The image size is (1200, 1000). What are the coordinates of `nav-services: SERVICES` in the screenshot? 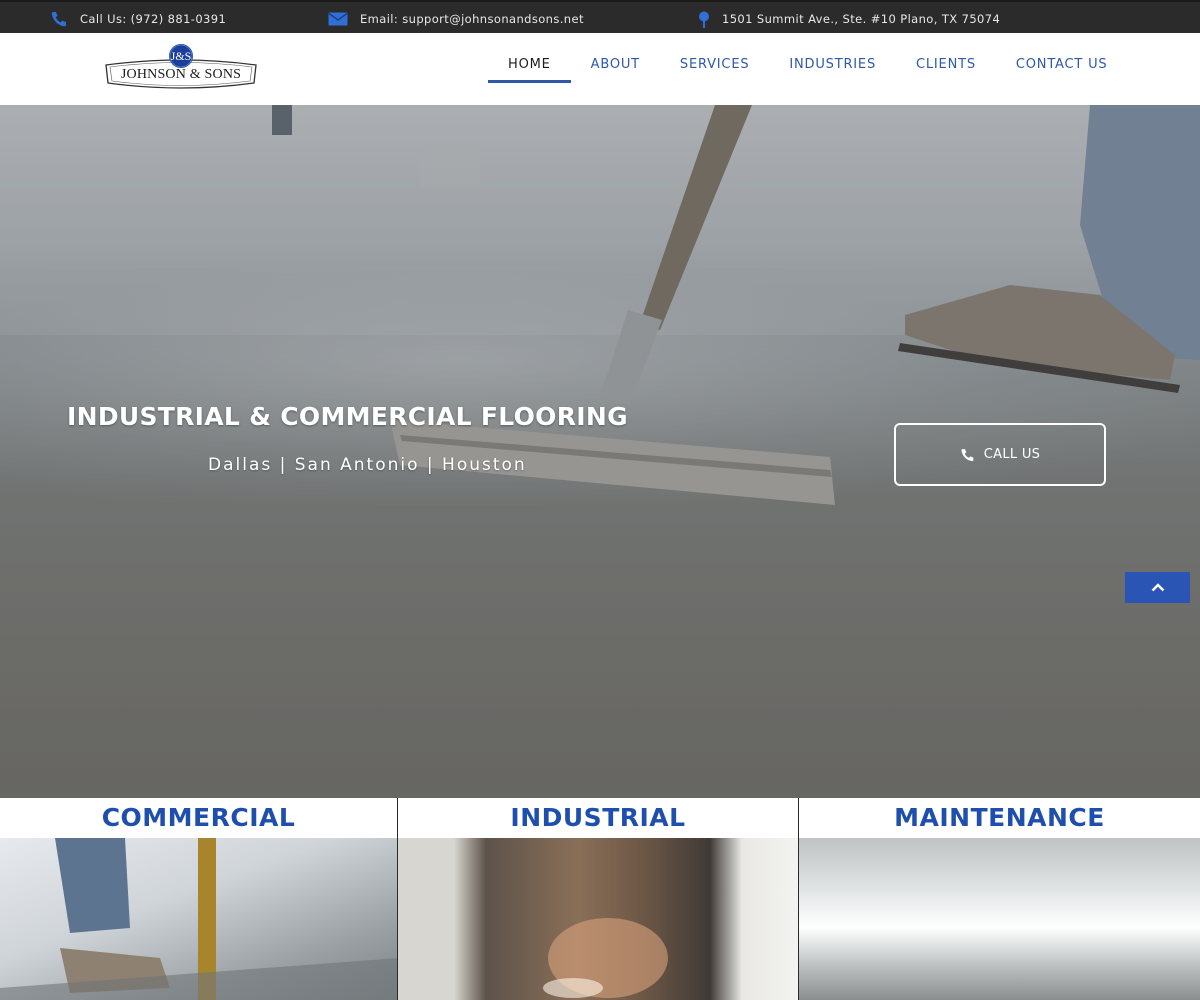 It's located at (714, 69).